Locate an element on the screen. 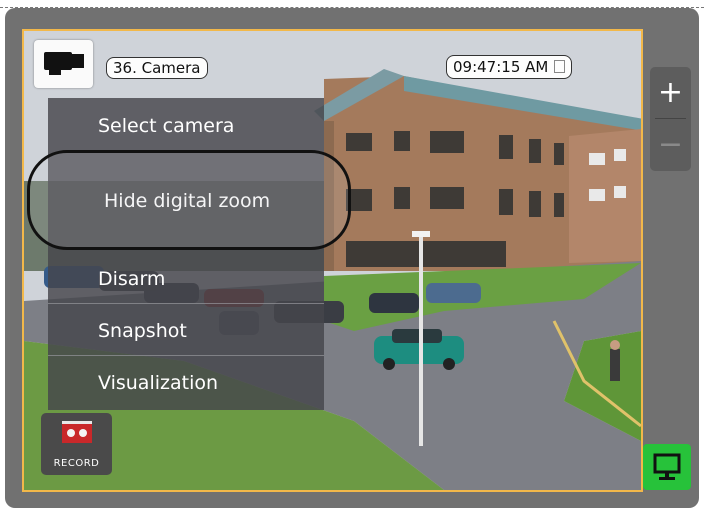  menu-item-snapshot: Snapshot is located at coordinates (186, 329).